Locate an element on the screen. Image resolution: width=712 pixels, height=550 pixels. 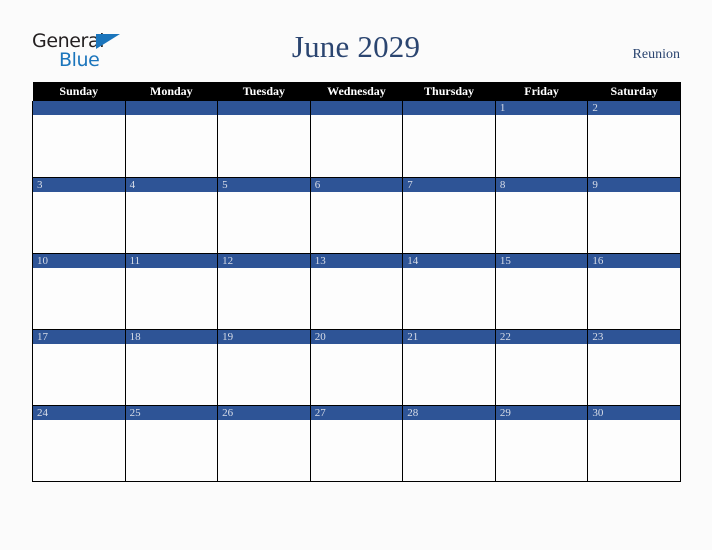
day-cell: 26 is located at coordinates (264, 443).